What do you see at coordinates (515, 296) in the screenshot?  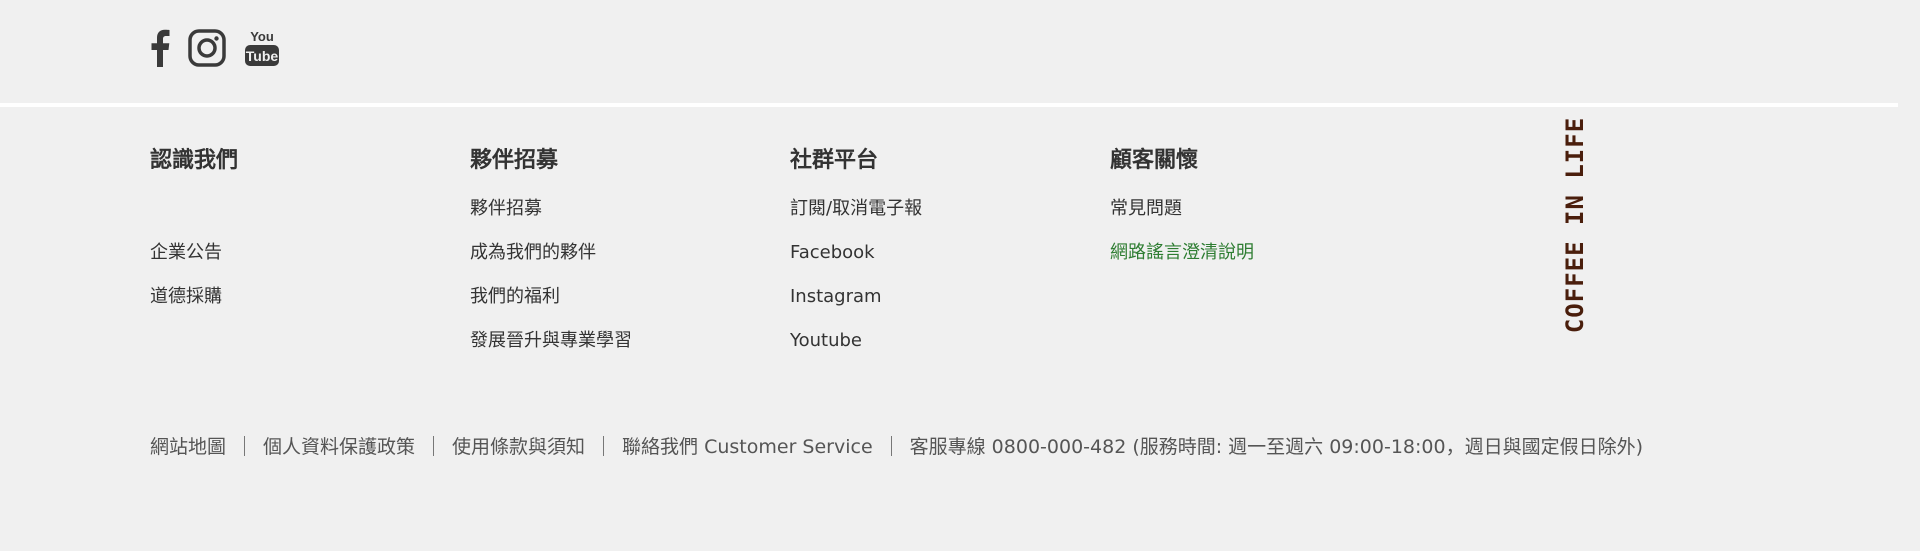 I see `link-benefits: 我們的福利` at bounding box center [515, 296].